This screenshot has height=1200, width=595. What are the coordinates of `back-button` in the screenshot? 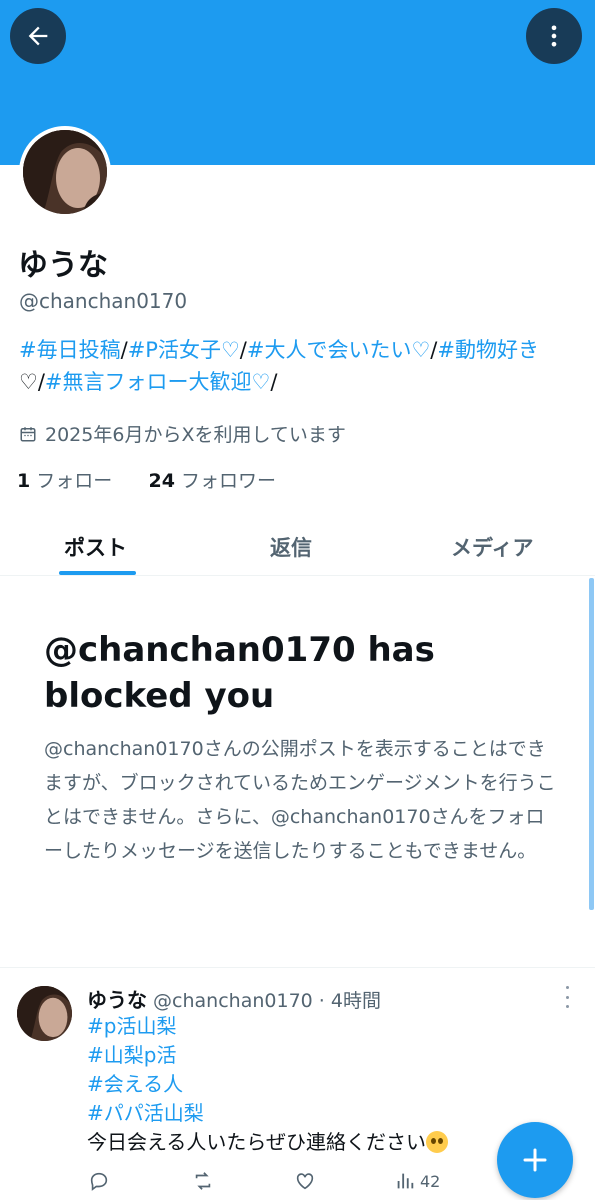 It's located at (38, 36).